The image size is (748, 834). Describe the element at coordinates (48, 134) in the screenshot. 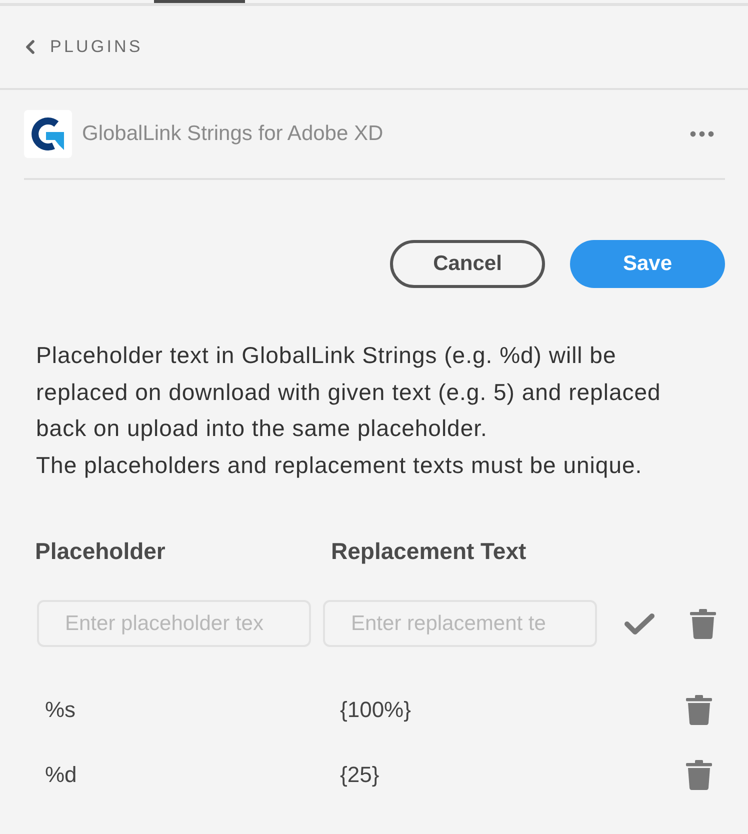

I see `logo-icon` at that location.